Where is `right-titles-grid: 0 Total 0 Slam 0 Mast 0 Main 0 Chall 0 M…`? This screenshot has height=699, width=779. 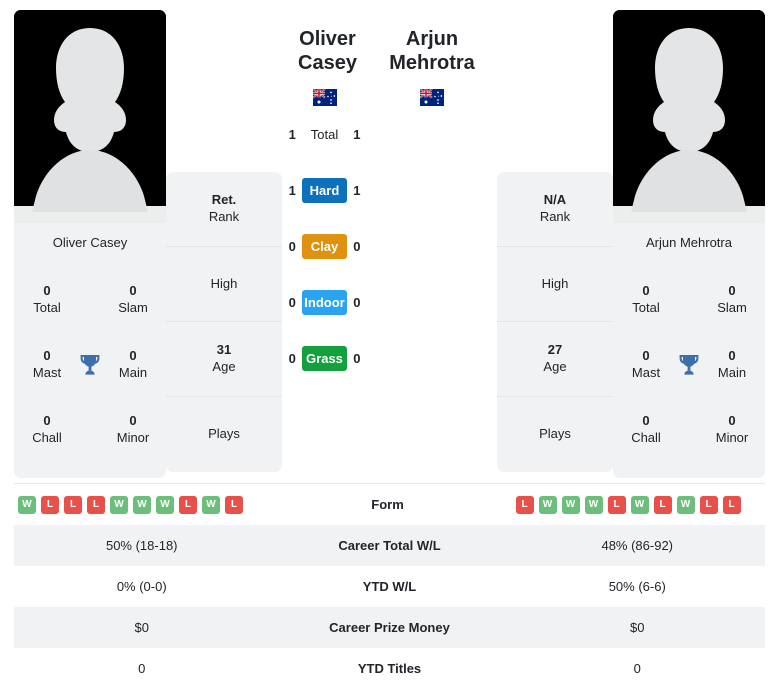
right-titles-grid: 0 Total 0 Slam 0 Mast 0 Main 0 Chall 0 M… is located at coordinates (689, 370).